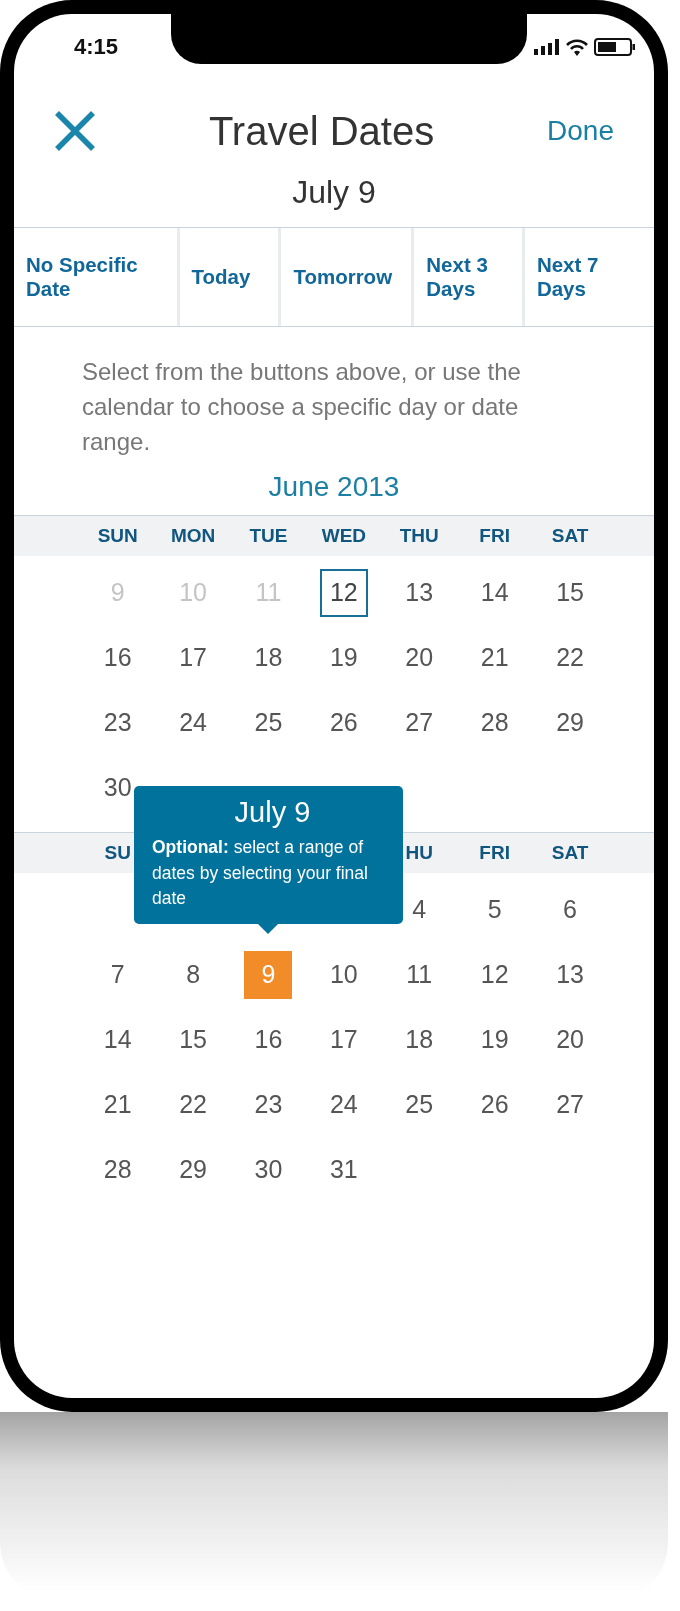  What do you see at coordinates (469, 277) in the screenshot?
I see `date-shortcut-button: Next 3 Days` at bounding box center [469, 277].